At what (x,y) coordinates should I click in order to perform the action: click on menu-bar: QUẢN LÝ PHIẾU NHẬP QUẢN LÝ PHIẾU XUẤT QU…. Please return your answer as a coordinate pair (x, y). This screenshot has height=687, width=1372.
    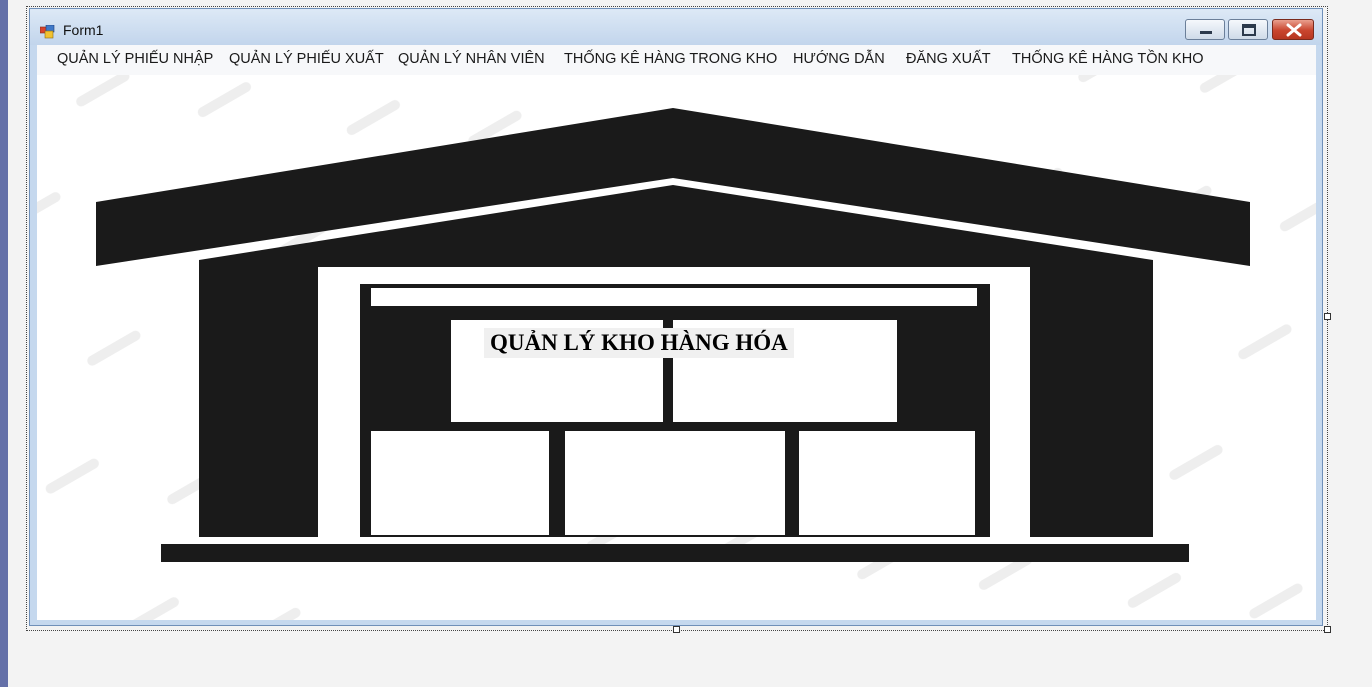
    Looking at the image, I should click on (676, 60).